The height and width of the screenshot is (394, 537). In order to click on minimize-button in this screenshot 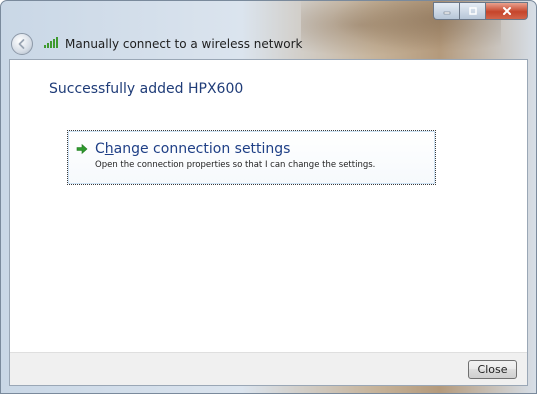, I will do `click(446, 11)`.